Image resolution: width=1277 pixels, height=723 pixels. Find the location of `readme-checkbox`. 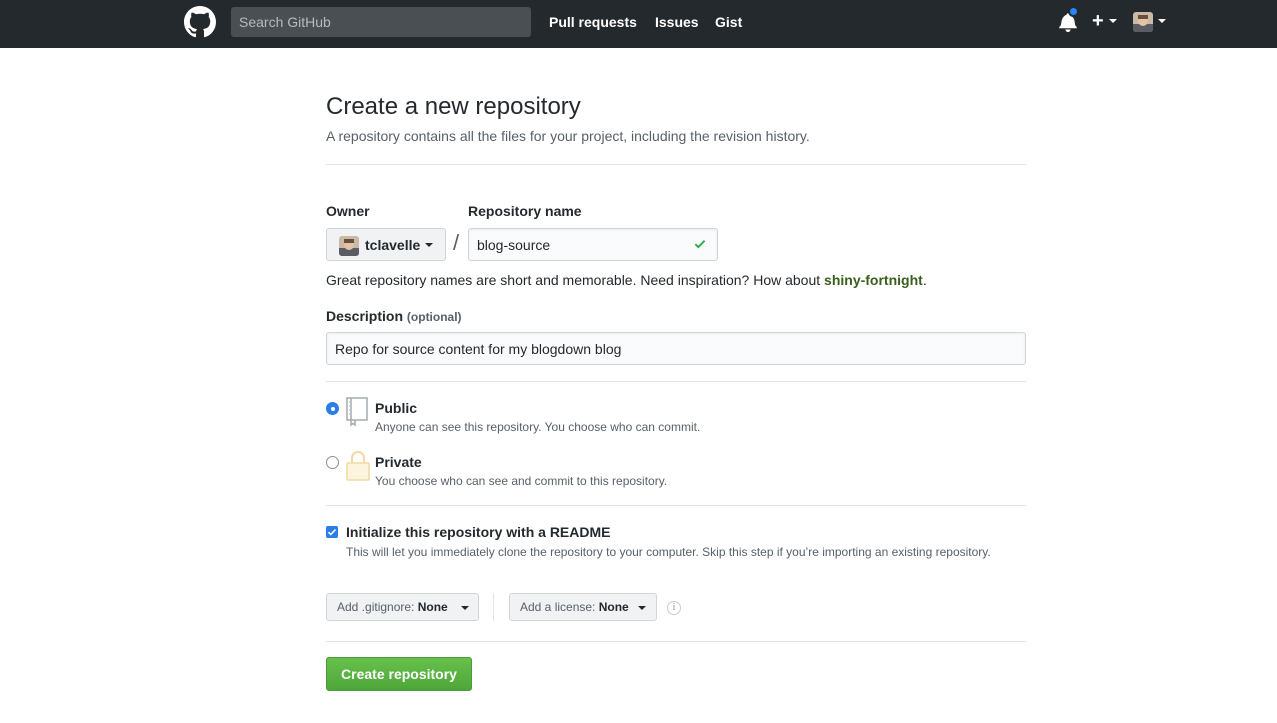

readme-checkbox is located at coordinates (332, 532).